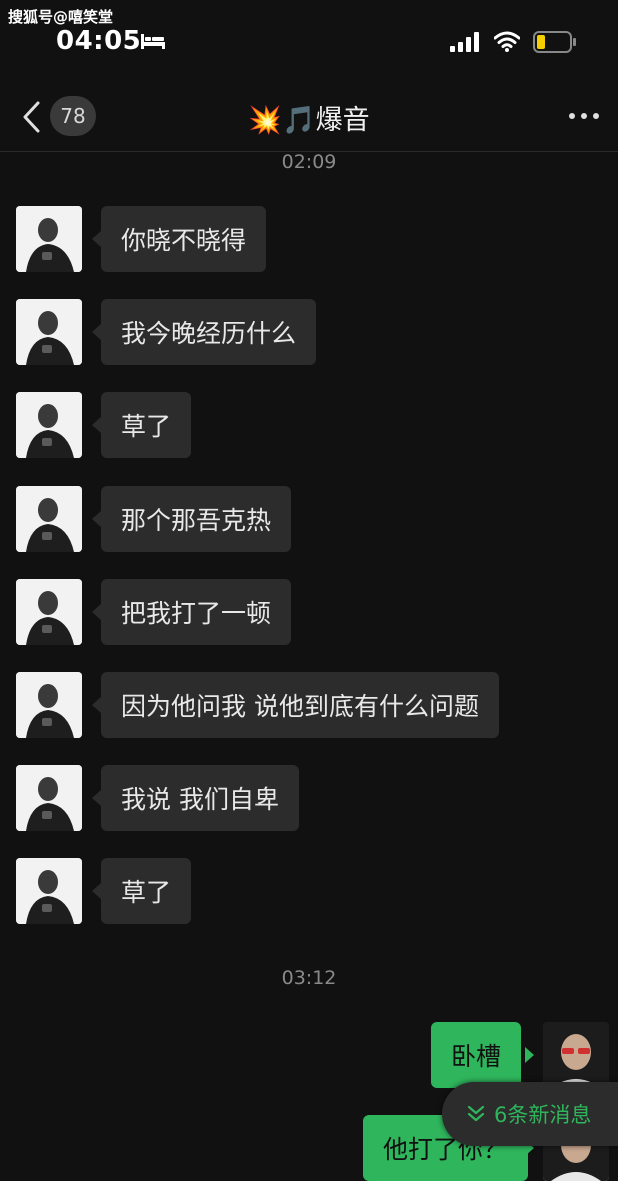 The height and width of the screenshot is (1181, 618). What do you see at coordinates (309, 162) in the screenshot?
I see `timestamp: 02:09` at bounding box center [309, 162].